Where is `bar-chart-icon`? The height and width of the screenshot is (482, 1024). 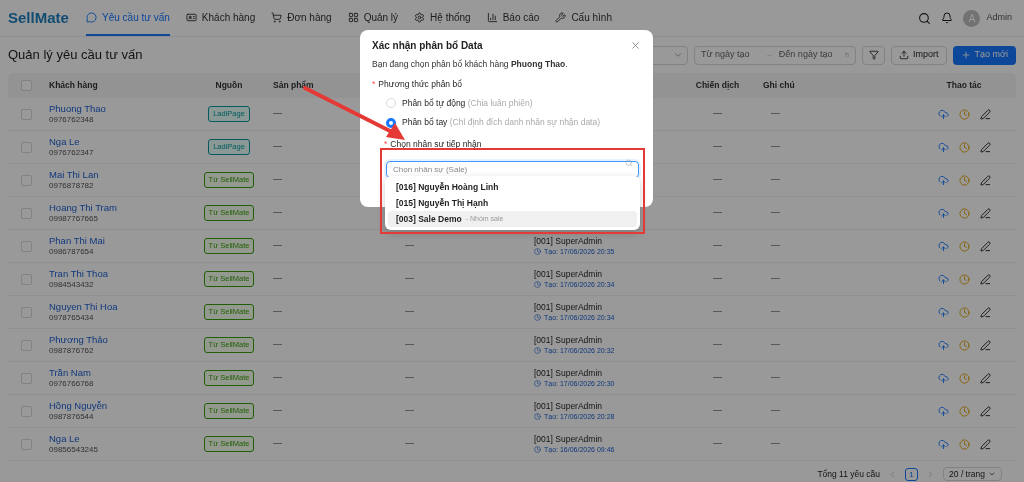
bar-chart-icon is located at coordinates (492, 17).